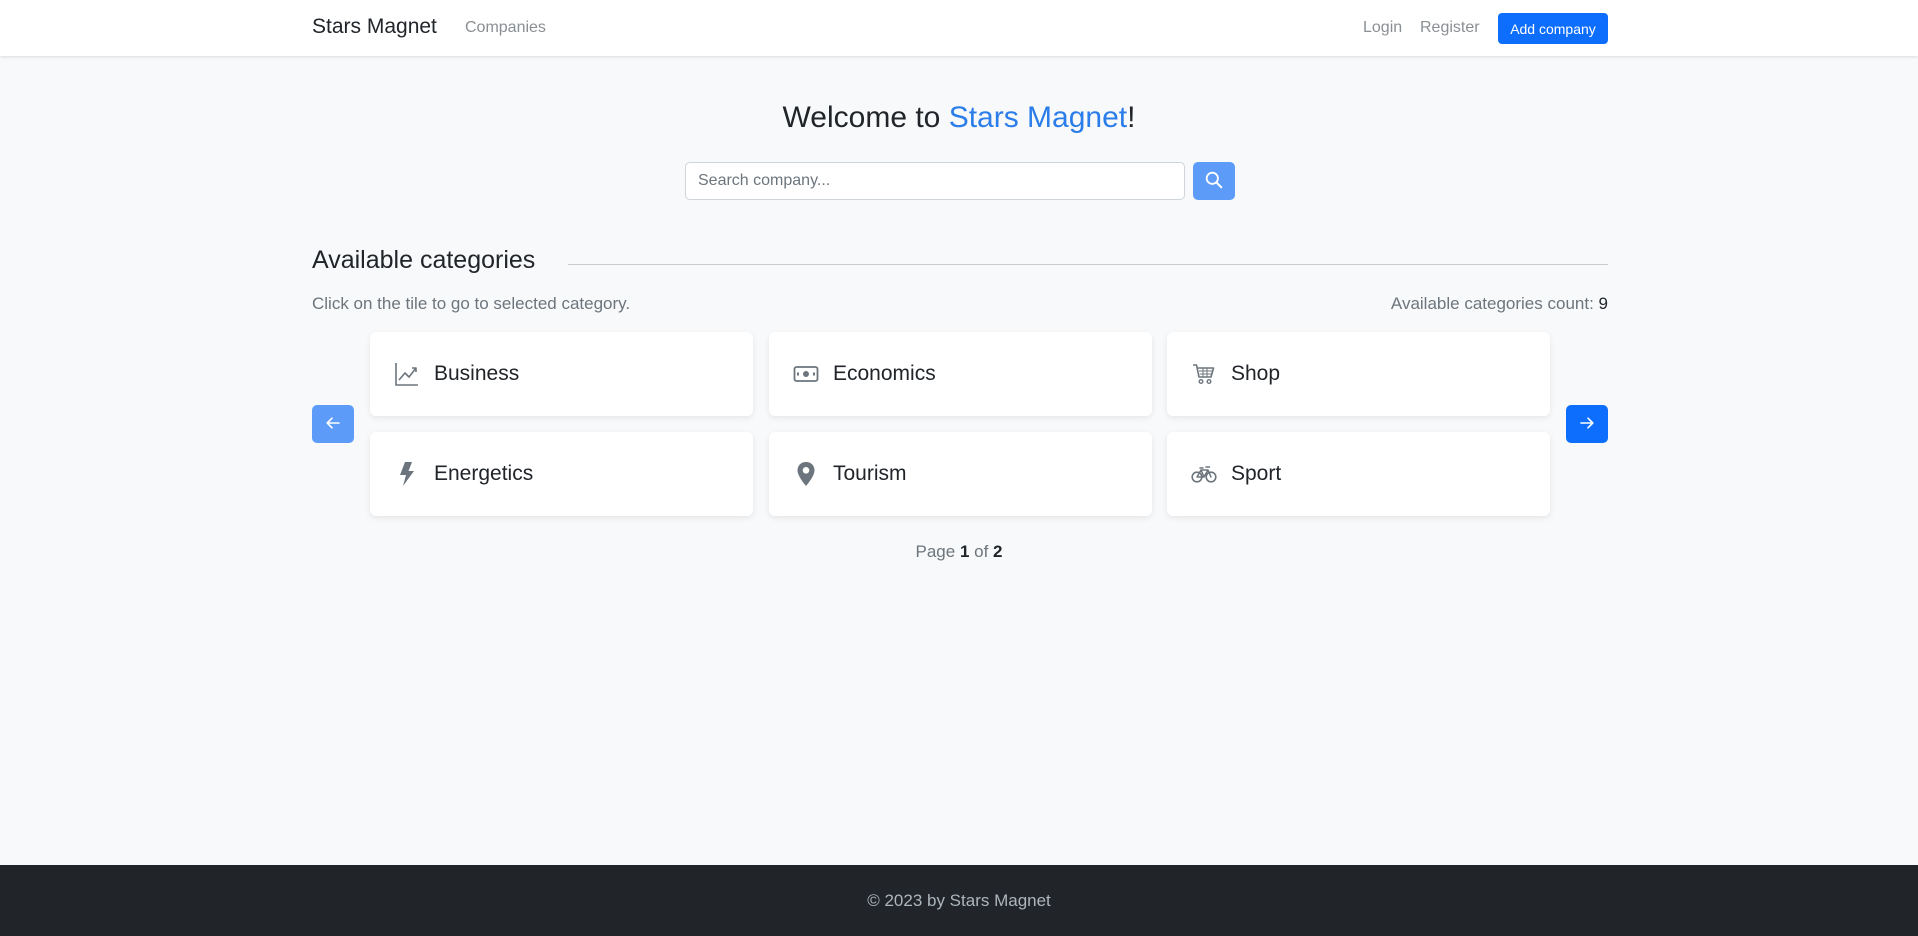  Describe the element at coordinates (424, 260) in the screenshot. I see `categories-title: Available categories` at that location.